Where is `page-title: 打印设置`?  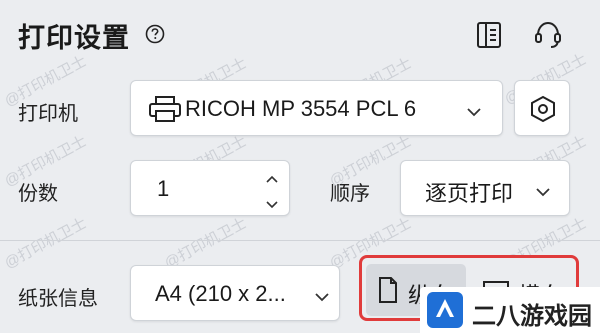 page-title: 打印设置 is located at coordinates (74, 38).